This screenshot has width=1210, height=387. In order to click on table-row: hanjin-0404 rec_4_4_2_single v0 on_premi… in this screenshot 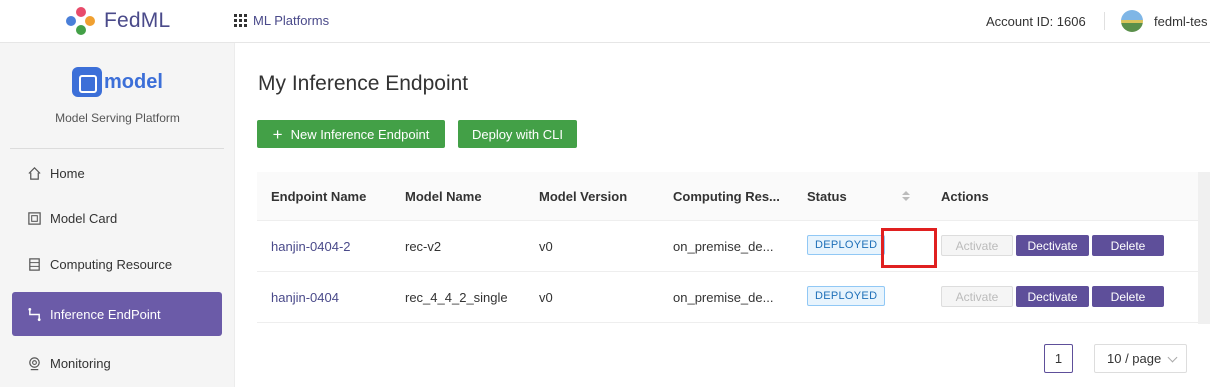, I will do `click(727, 297)`.